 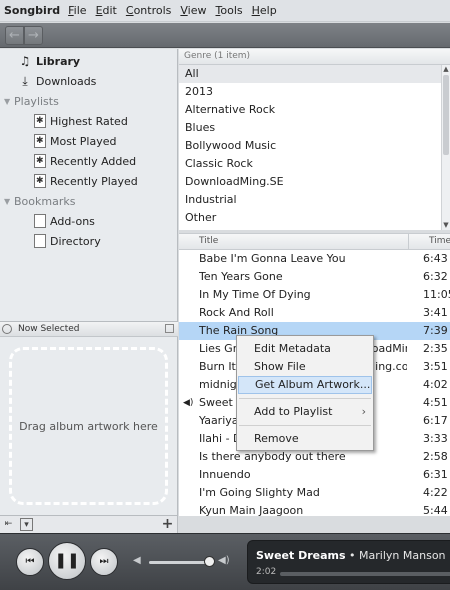 I want to click on sidebar-item-highest-rated: Highest Rated, so click(x=81, y=121).